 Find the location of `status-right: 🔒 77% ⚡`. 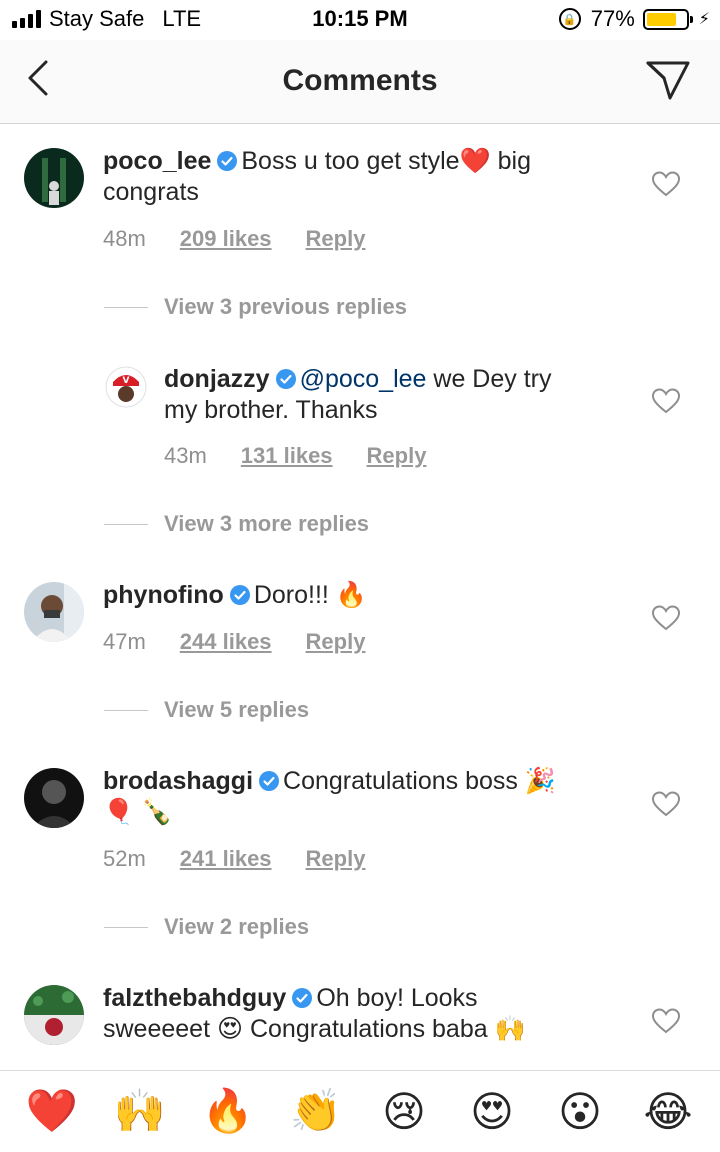

status-right: 🔒 77% ⚡ is located at coordinates (634, 19).